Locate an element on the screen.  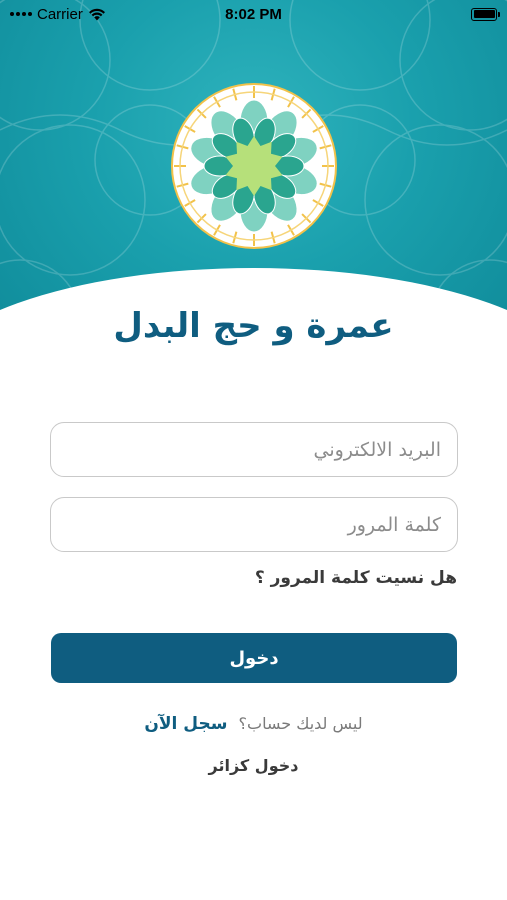
password-field is located at coordinates (254, 524).